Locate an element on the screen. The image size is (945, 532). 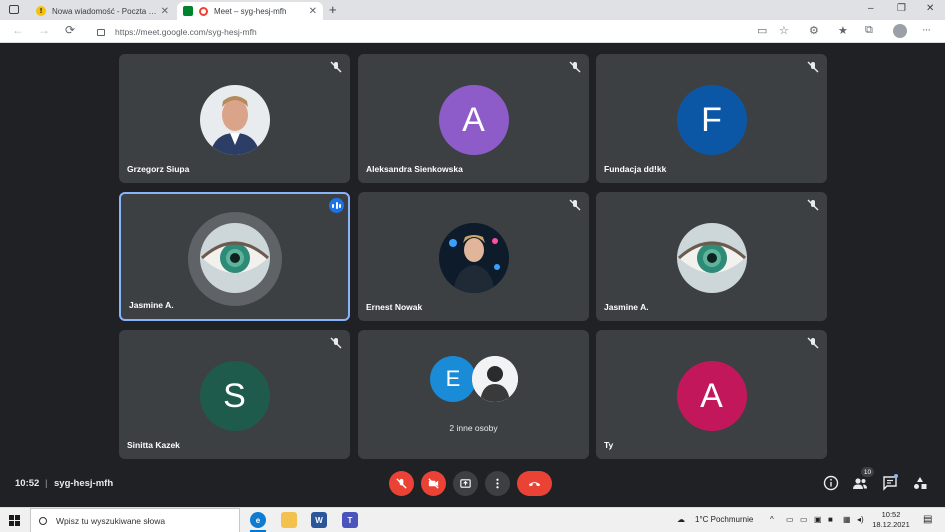
participant-tile: S Sinitta Kazek is located at coordinates (234, 394).